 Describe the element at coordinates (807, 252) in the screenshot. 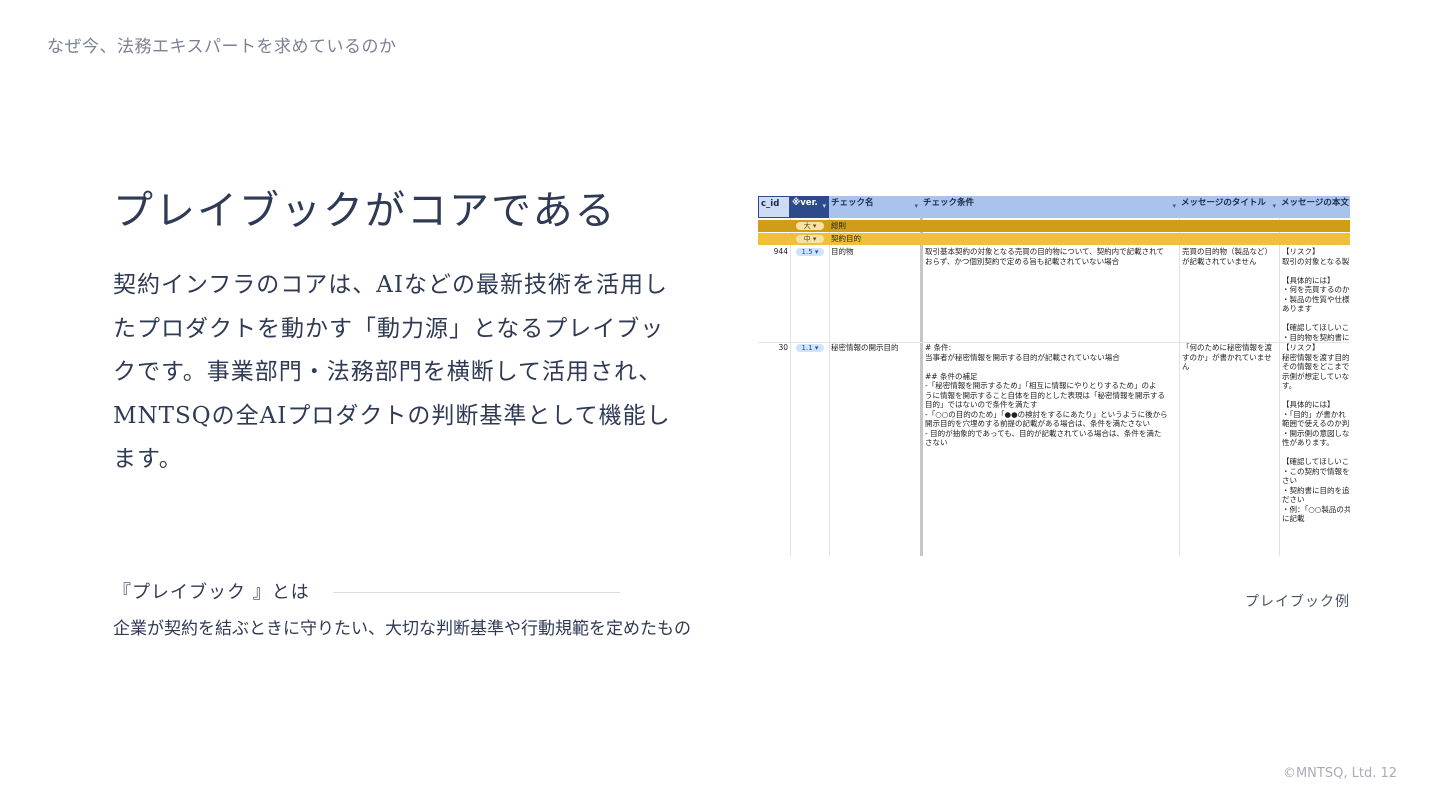

I see `version-value: 1.5` at that location.